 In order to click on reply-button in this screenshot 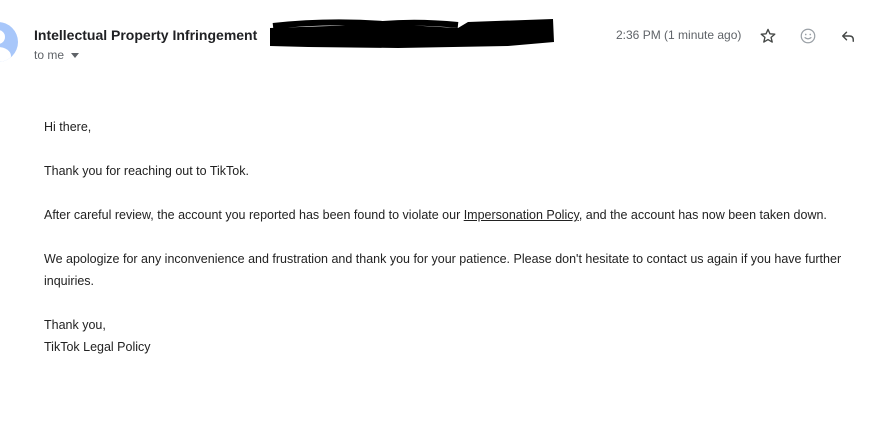, I will do `click(848, 36)`.